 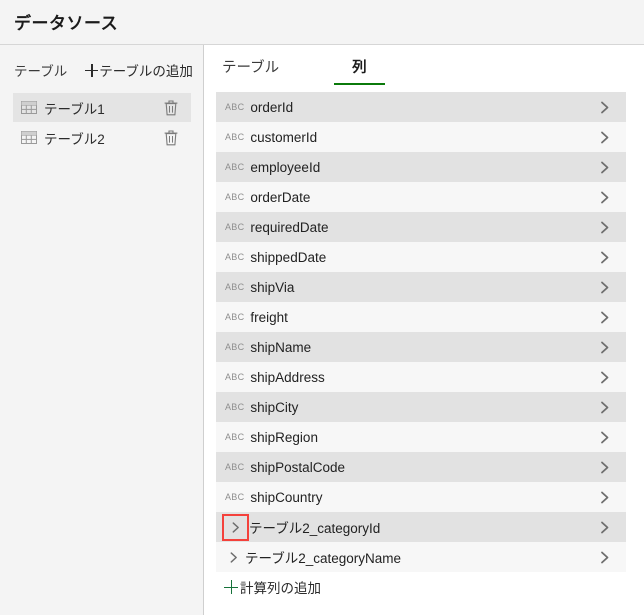 What do you see at coordinates (287, 377) in the screenshot?
I see `column-name-label: shipAddress` at bounding box center [287, 377].